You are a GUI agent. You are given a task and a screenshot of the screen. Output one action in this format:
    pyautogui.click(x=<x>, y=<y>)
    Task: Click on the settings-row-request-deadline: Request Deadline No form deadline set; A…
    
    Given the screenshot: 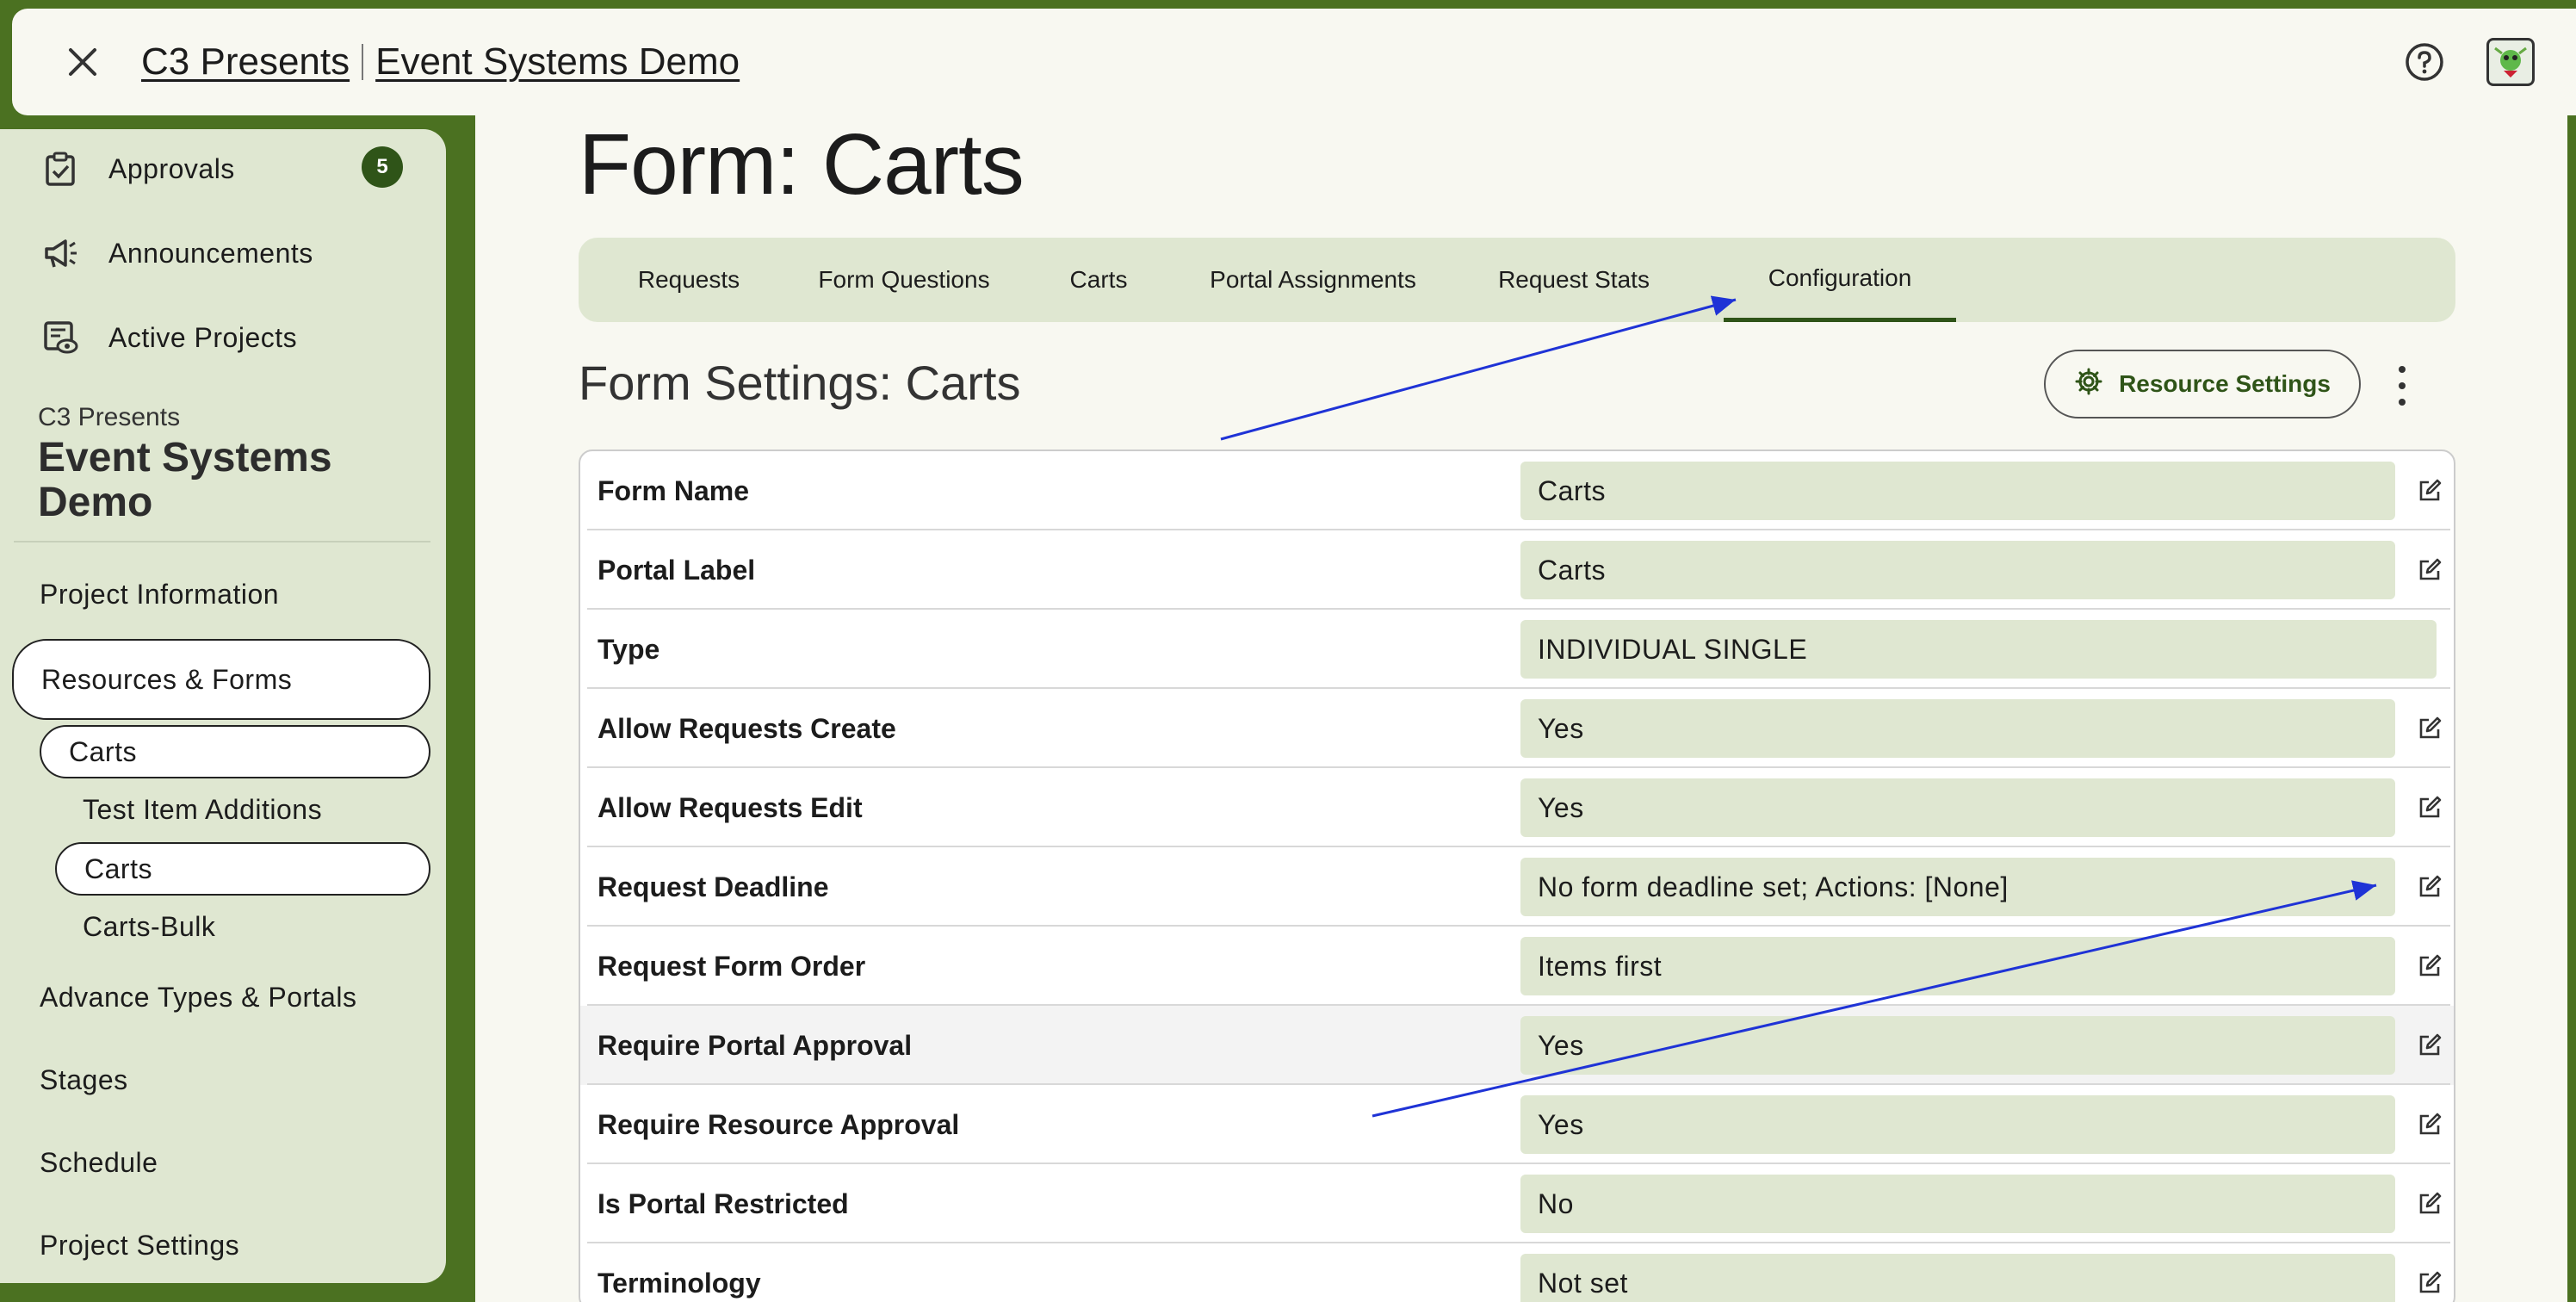 What is the action you would take?
    pyautogui.click(x=1517, y=887)
    